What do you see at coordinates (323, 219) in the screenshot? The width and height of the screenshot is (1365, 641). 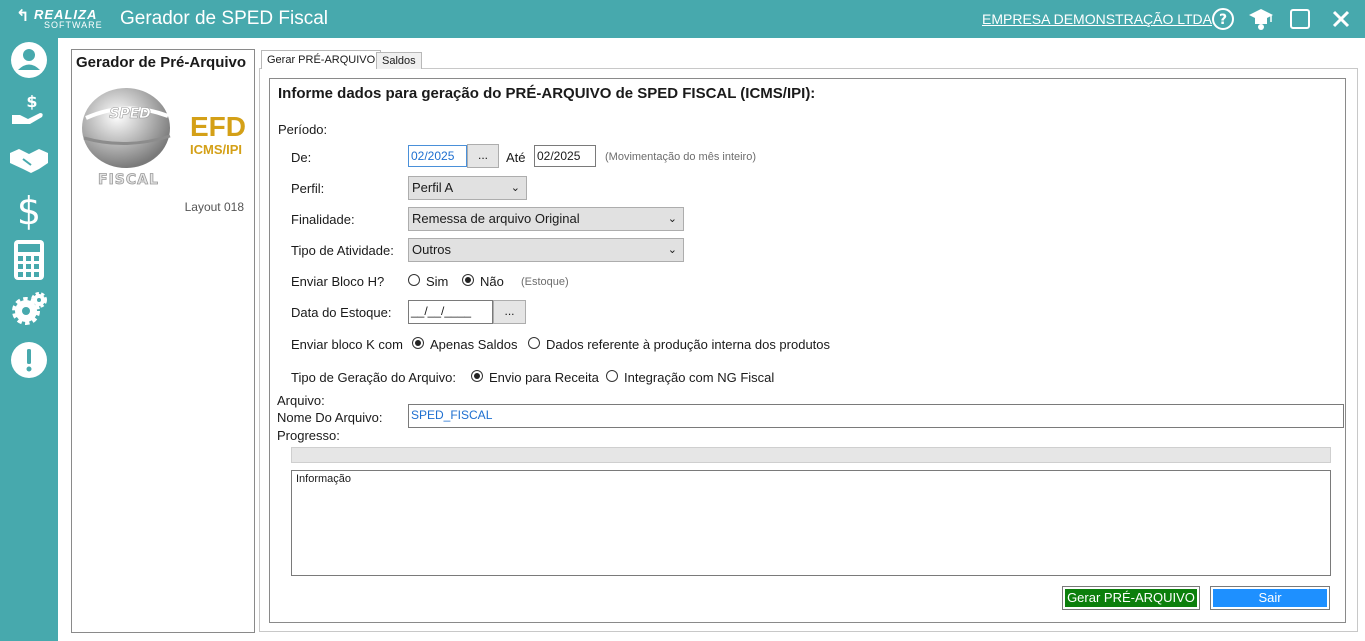 I see `finalidade-label: Finalidade:` at bounding box center [323, 219].